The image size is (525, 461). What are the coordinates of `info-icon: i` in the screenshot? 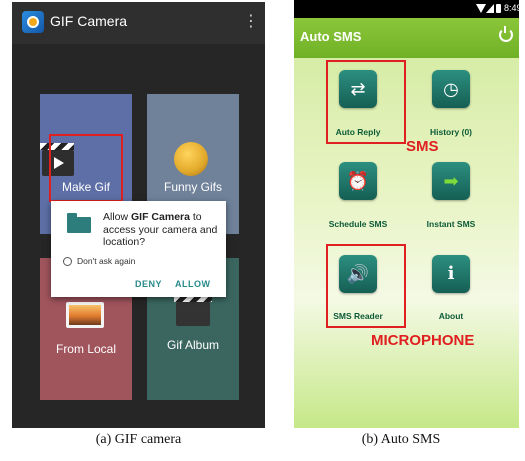 It's located at (451, 273).